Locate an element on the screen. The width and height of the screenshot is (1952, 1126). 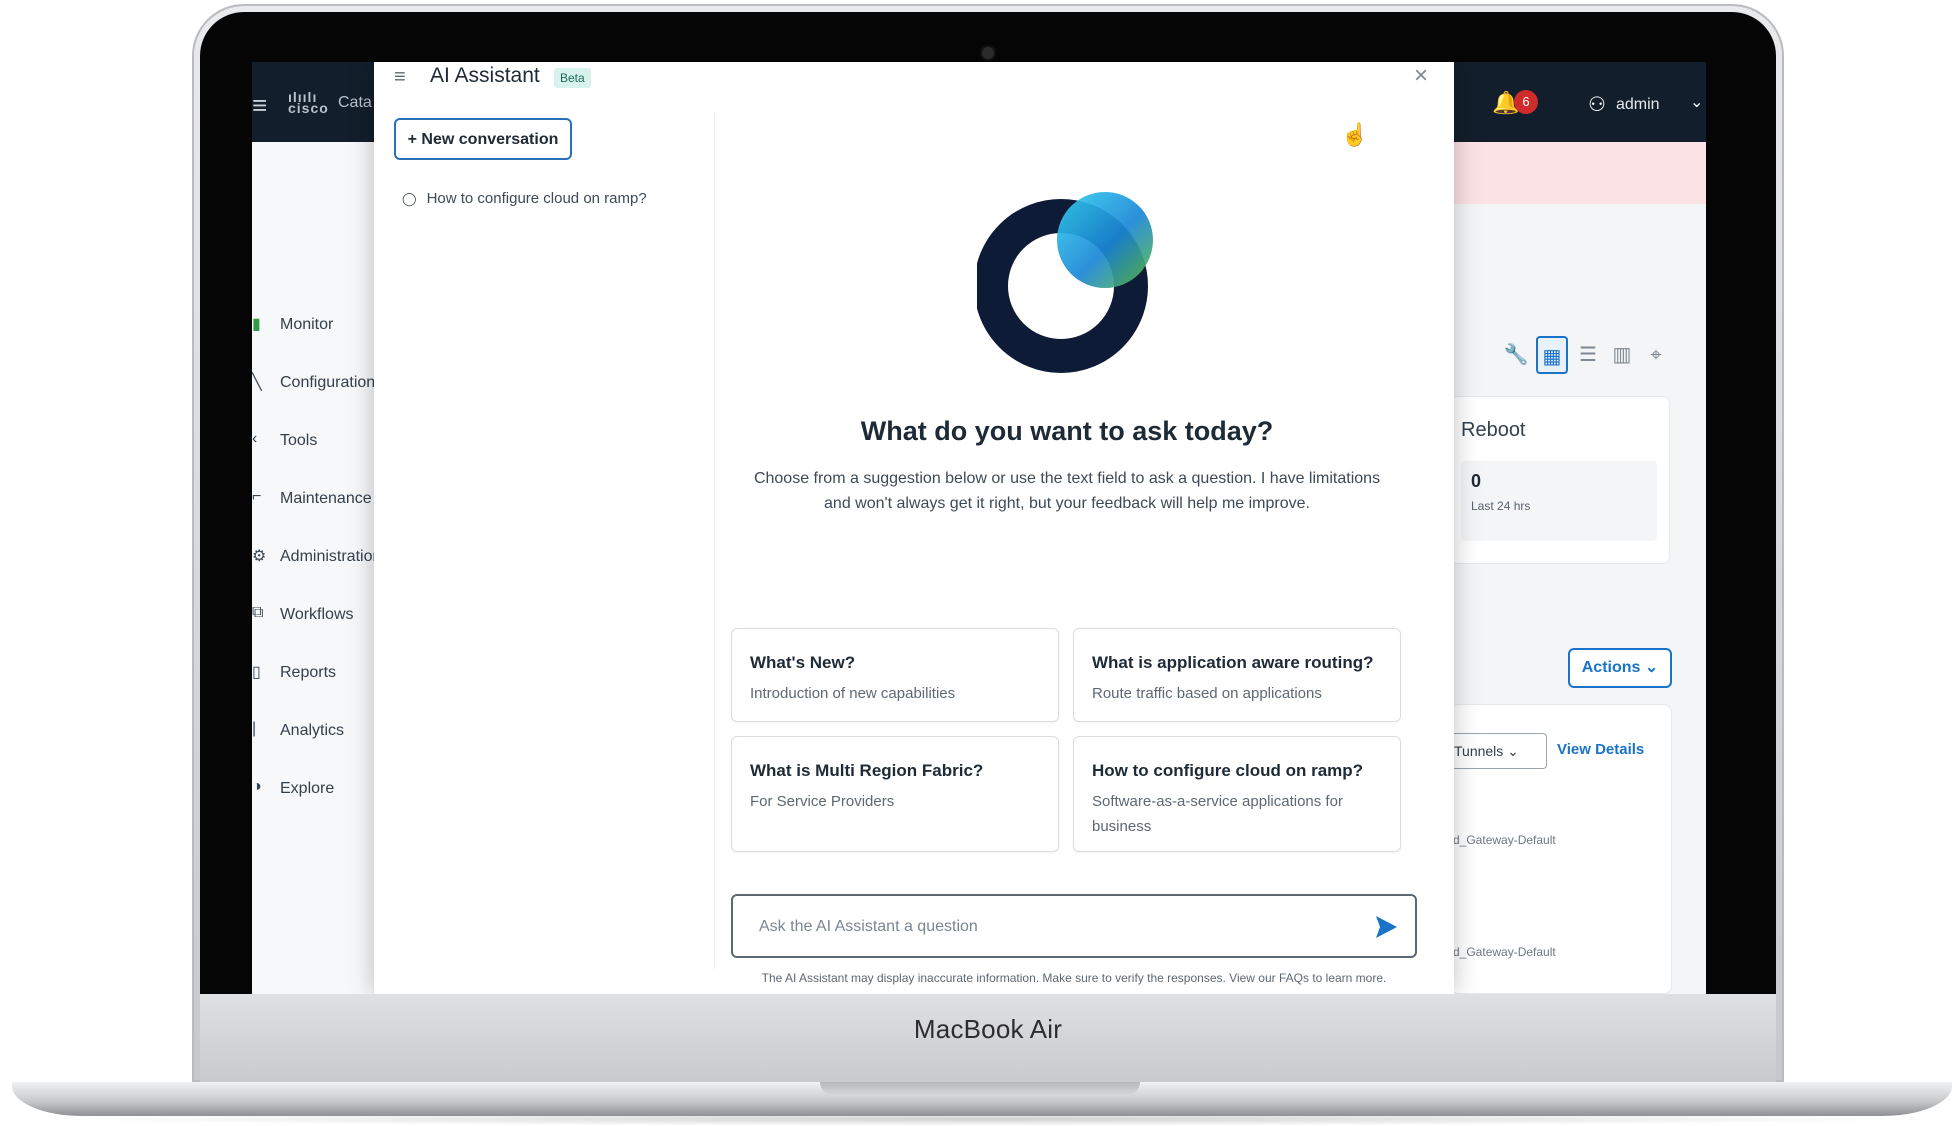
reboot-period: Last 24 hrs is located at coordinates (1501, 506).